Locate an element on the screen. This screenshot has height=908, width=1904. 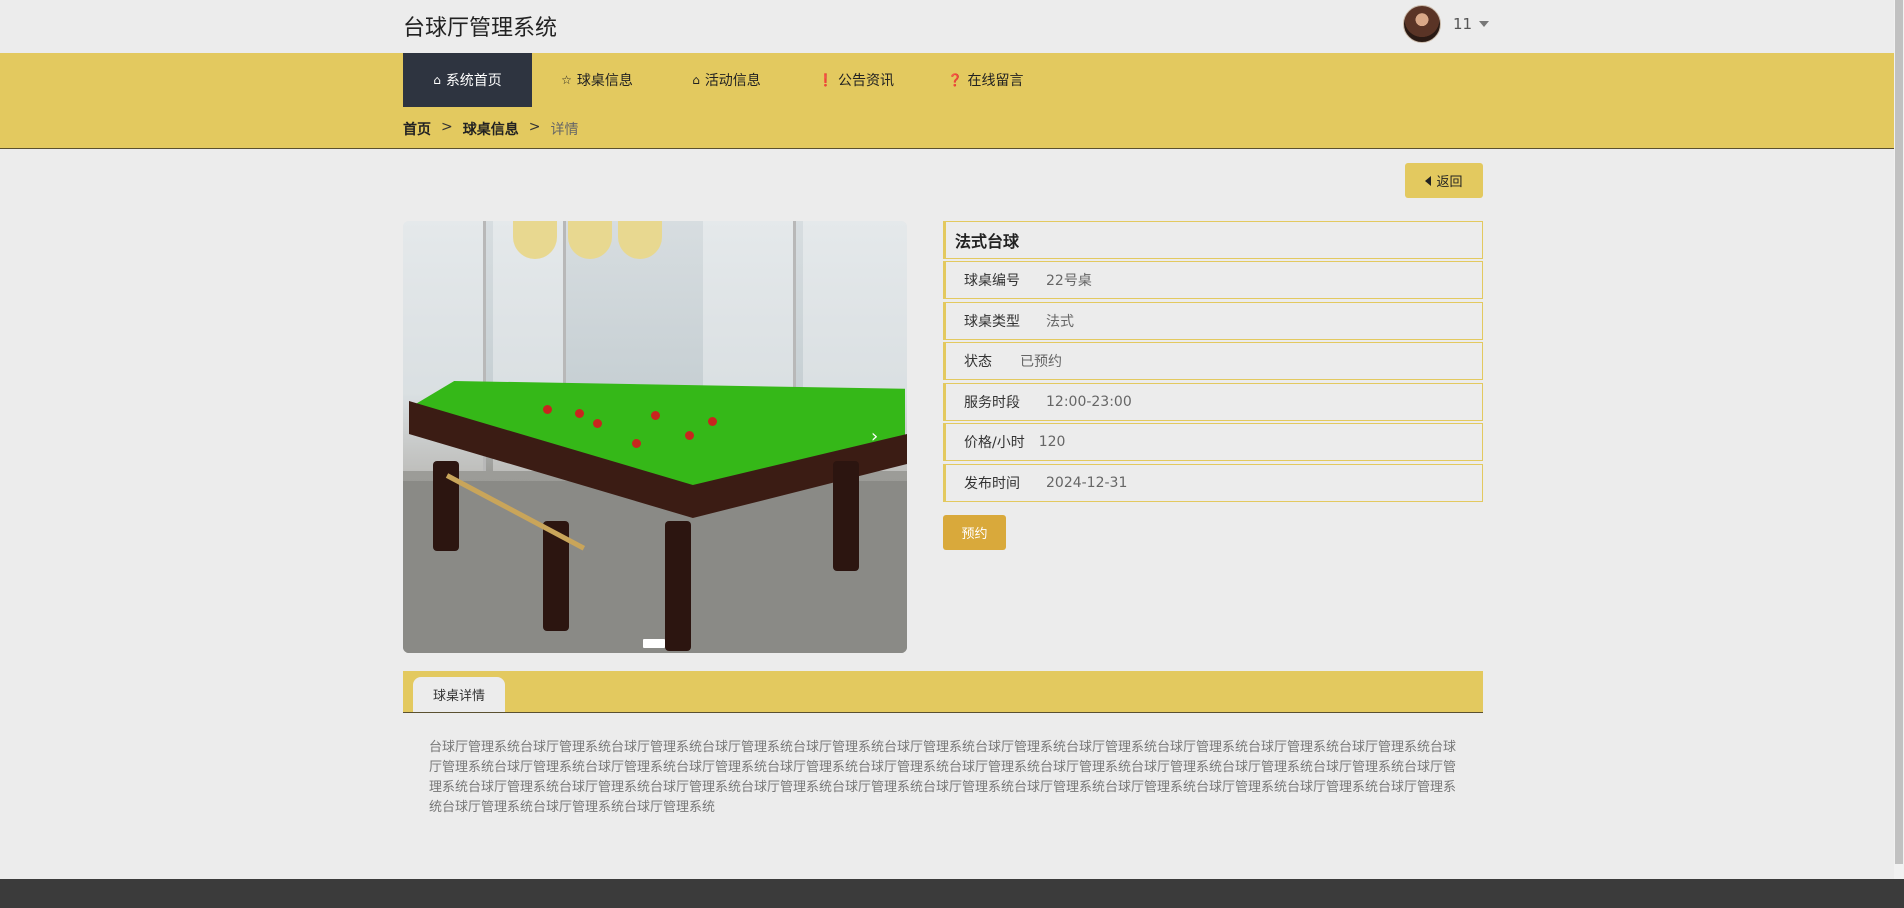
info-value: 12:00-23:00 is located at coordinates (1089, 401).